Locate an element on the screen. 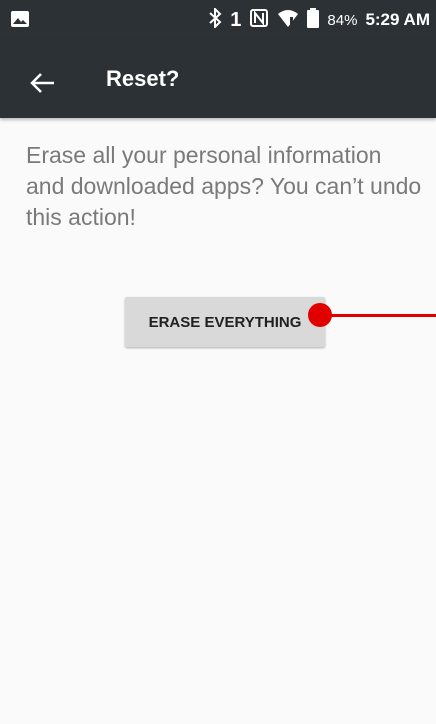  wifi-icon is located at coordinates (288, 20).